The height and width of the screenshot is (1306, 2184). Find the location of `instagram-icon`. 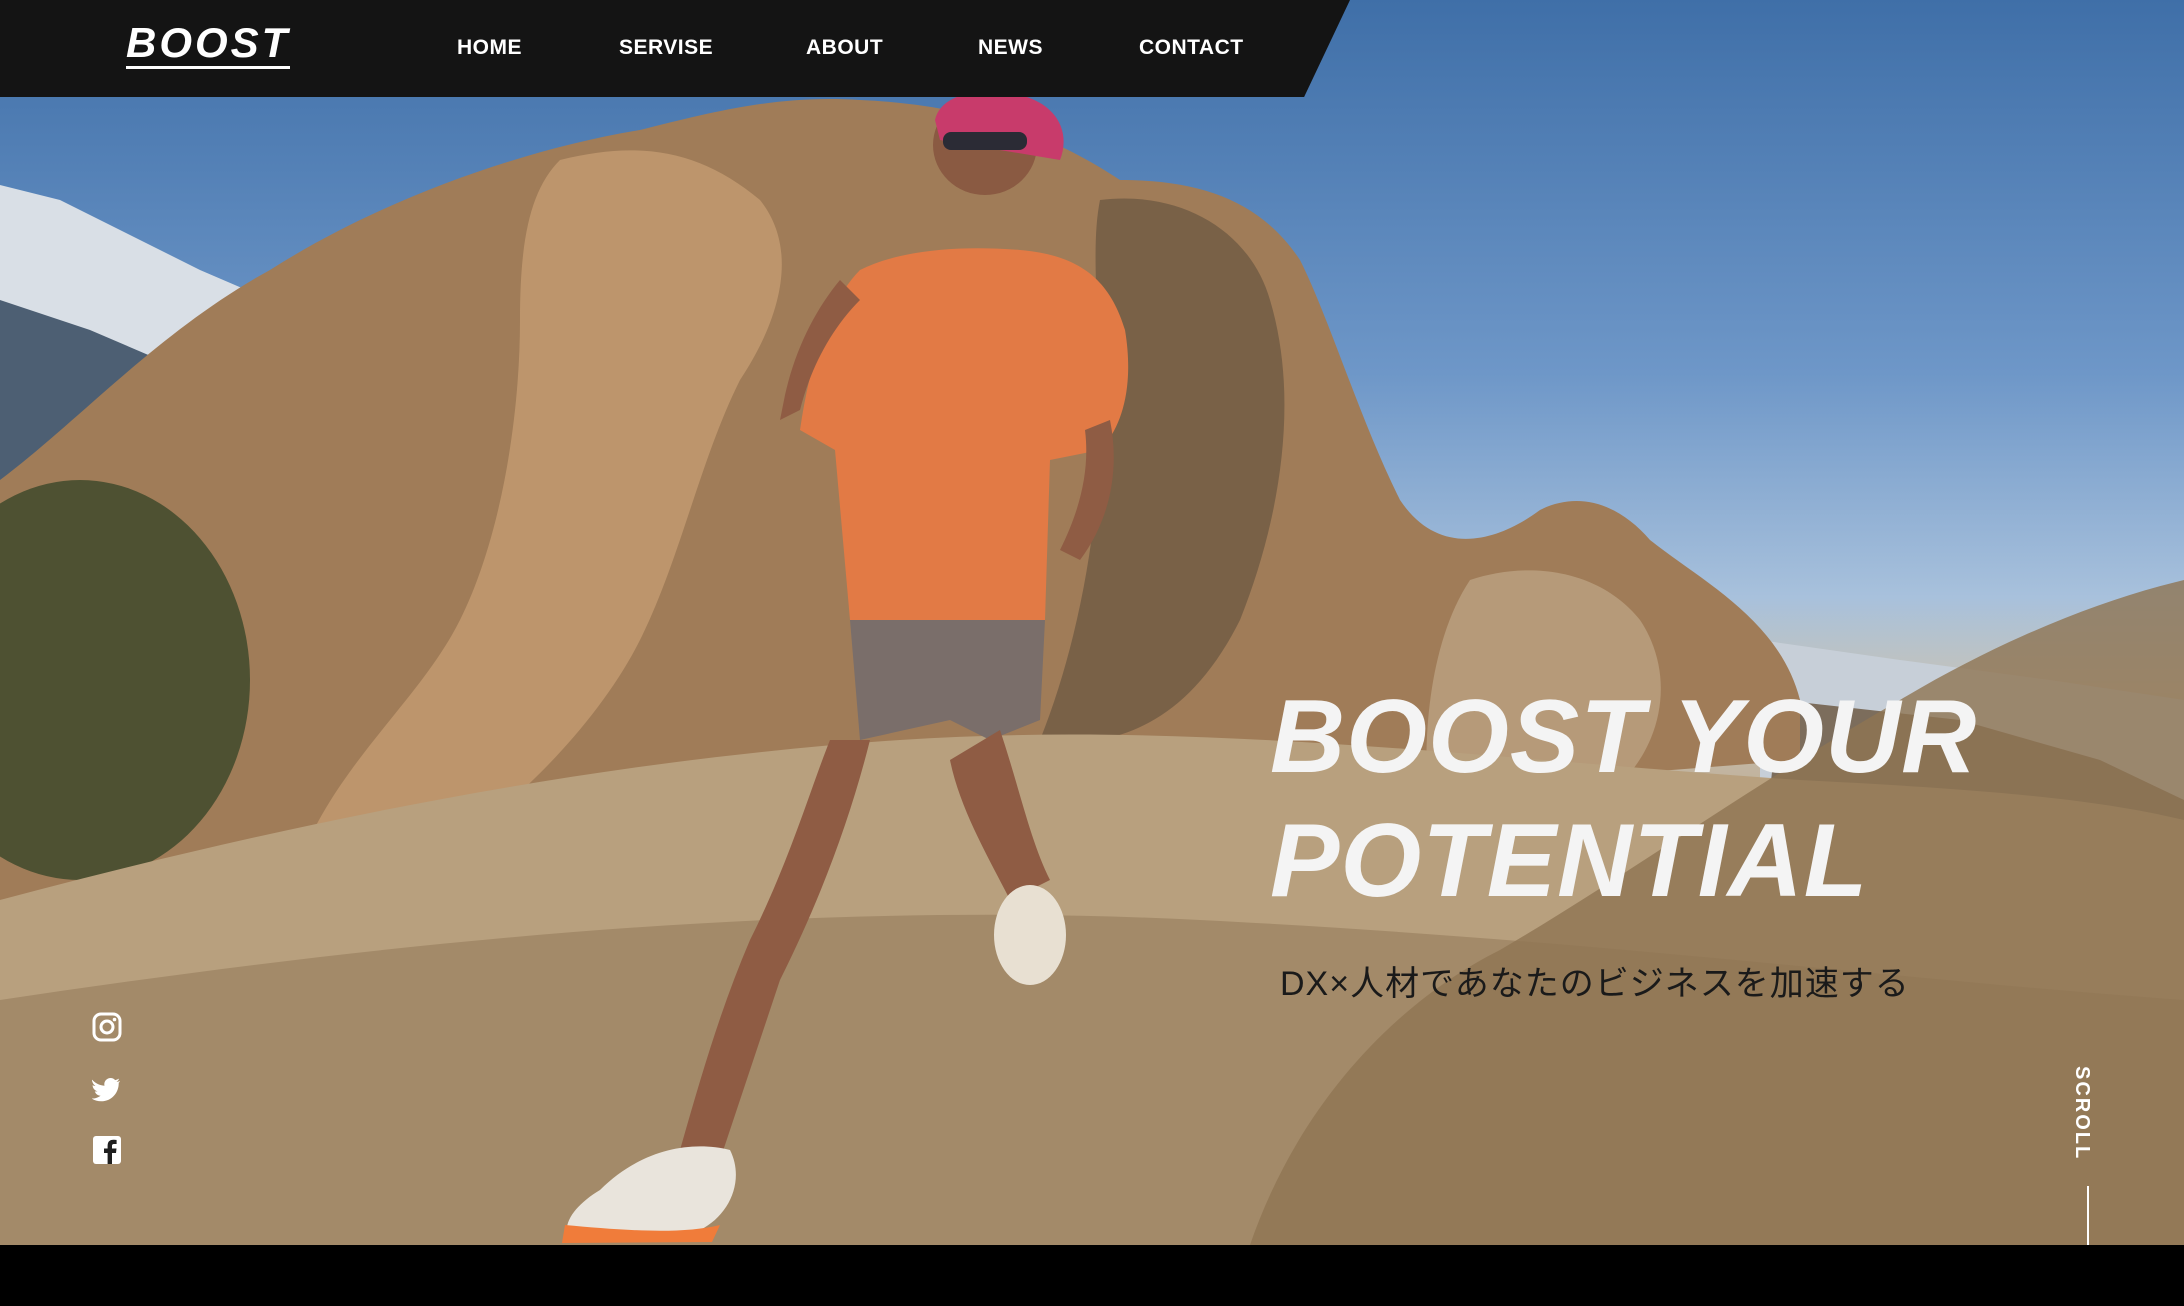

instagram-icon is located at coordinates (107, 1027).